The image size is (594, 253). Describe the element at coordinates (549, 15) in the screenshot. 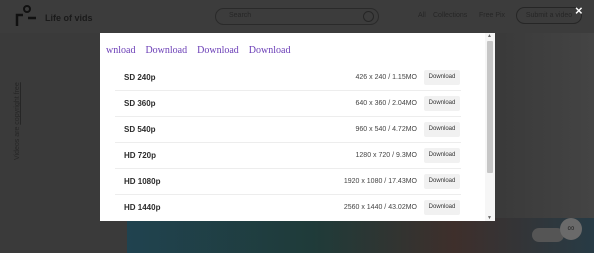

I see `submit-video-button: Submit a video` at that location.